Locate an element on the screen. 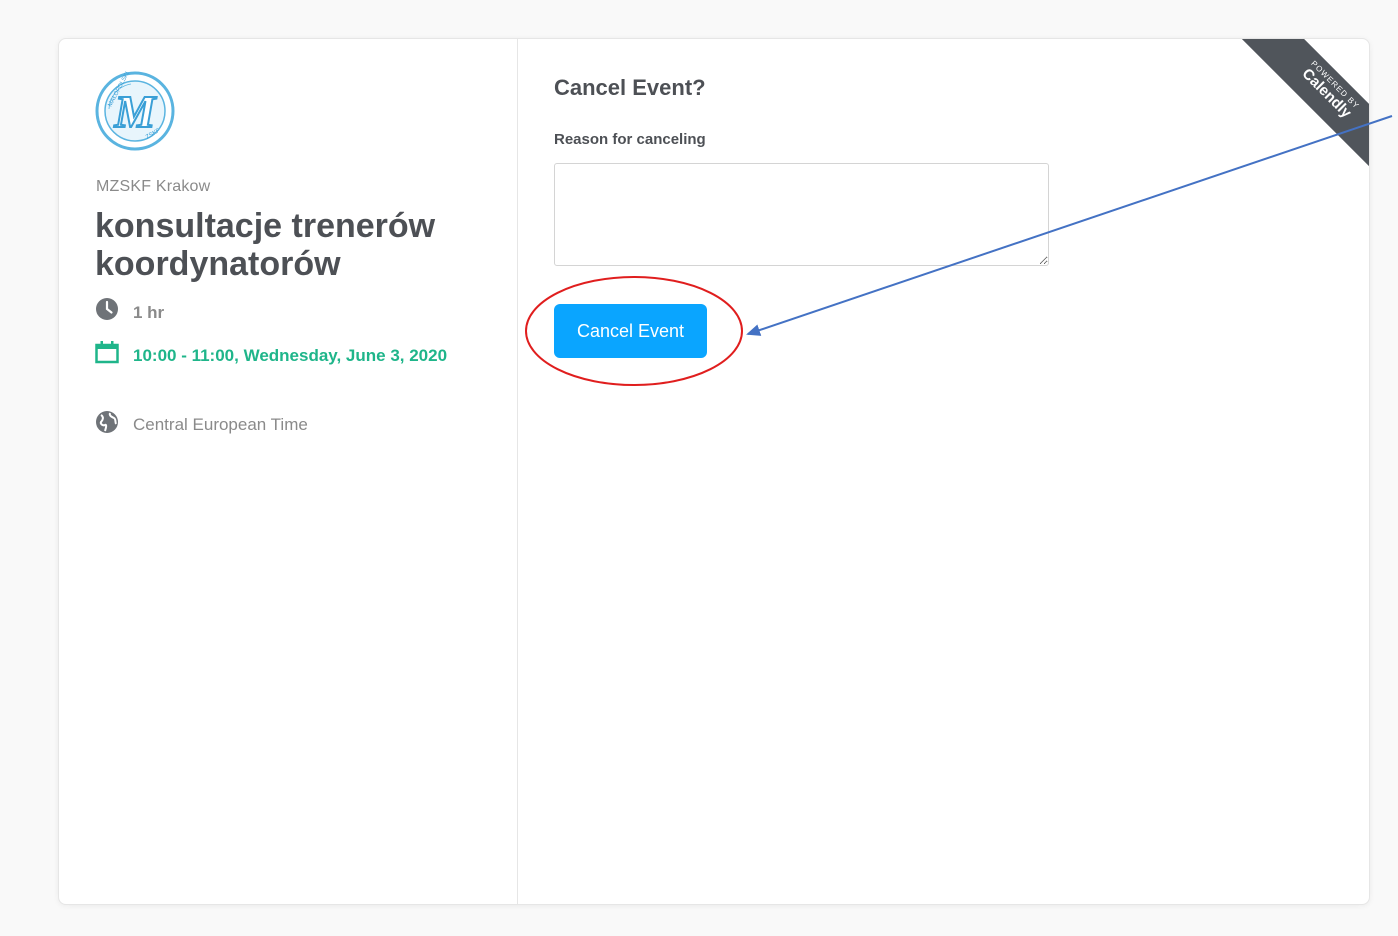  event-title: konsultacje trenerów koordynatorów is located at coordinates (265, 245).